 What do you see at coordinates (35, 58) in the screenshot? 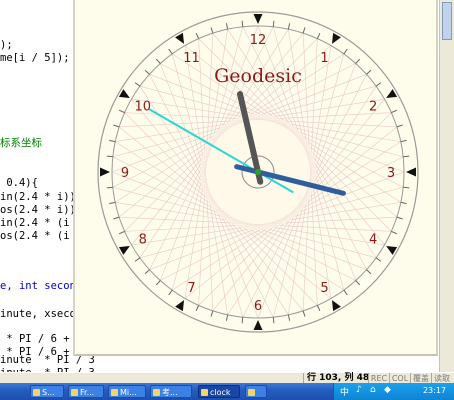
I see `code-line: me[i / 5]);` at bounding box center [35, 58].